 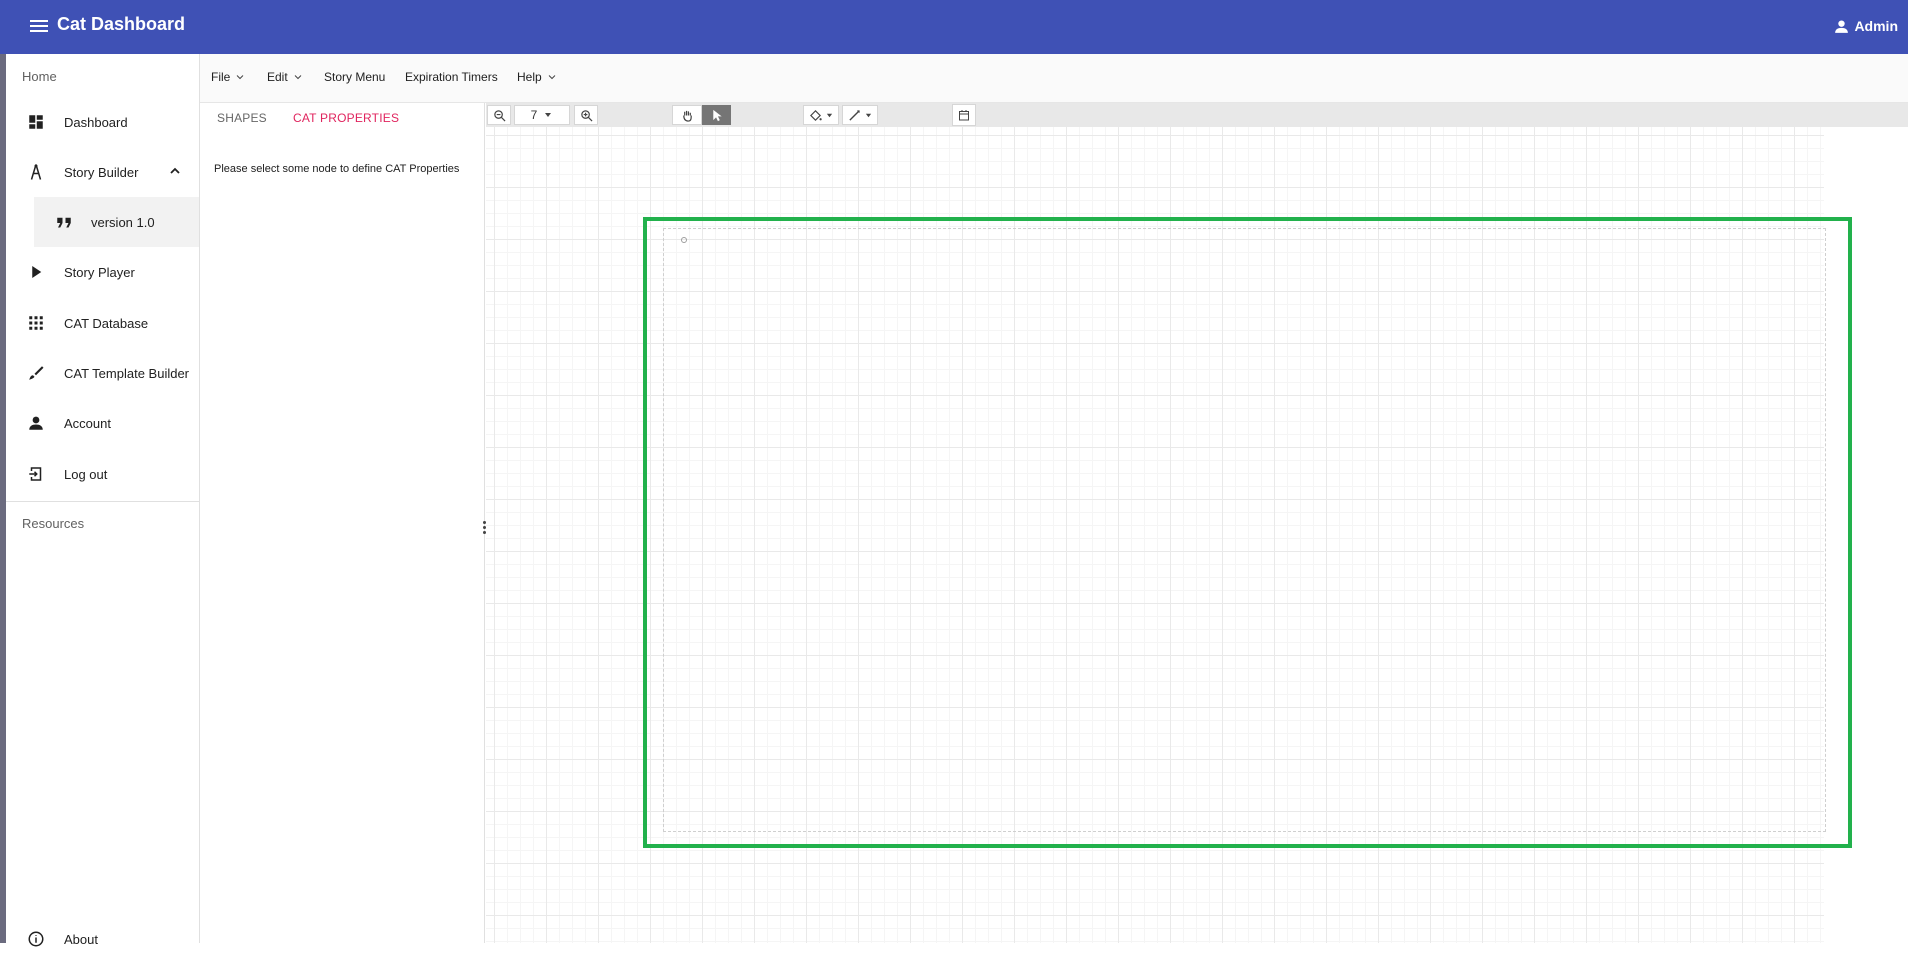 I want to click on sidebar-item-story-player: Story Player, so click(x=102, y=272).